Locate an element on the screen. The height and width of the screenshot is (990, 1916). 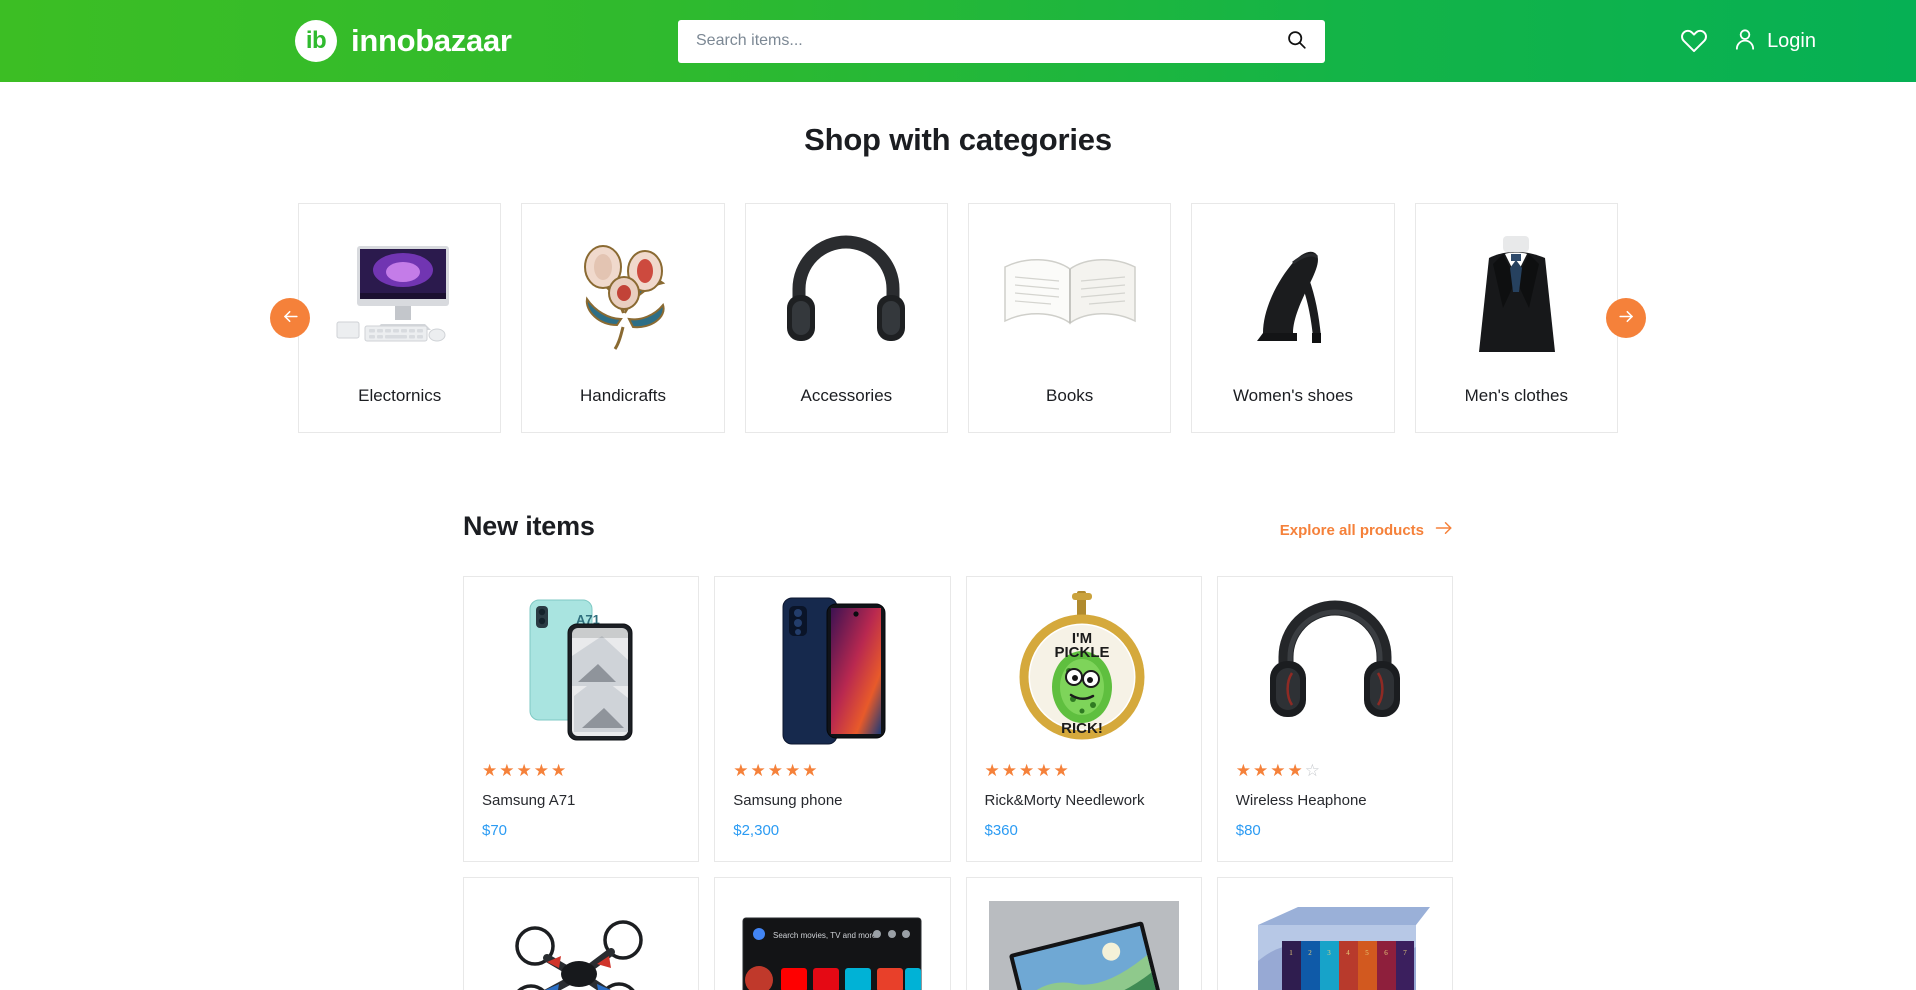
pickle-rick-embroidery-hoop-image: I'M PICKLE RICK! is located at coordinates (1084, 669).